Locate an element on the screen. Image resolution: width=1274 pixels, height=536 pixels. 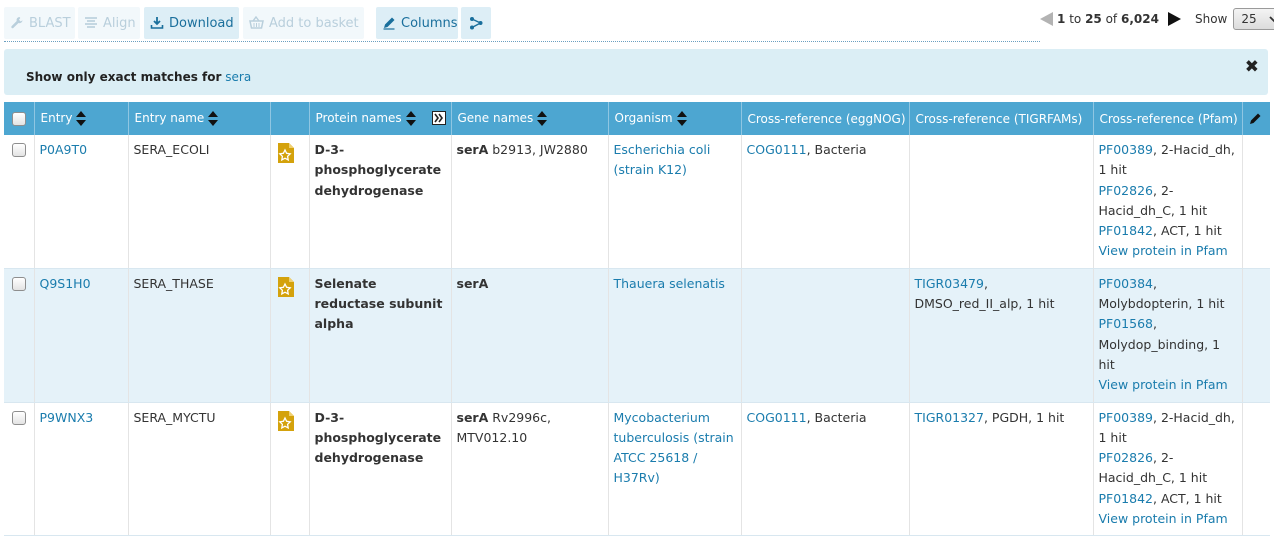
columns-button: Columns is located at coordinates (417, 23).